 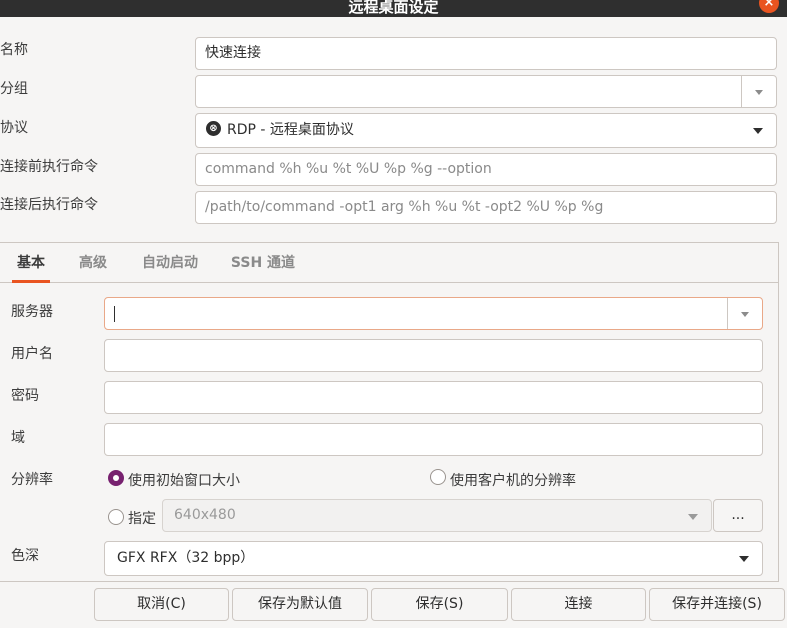 I want to click on tab-advanced: 高级, so click(x=93, y=263).